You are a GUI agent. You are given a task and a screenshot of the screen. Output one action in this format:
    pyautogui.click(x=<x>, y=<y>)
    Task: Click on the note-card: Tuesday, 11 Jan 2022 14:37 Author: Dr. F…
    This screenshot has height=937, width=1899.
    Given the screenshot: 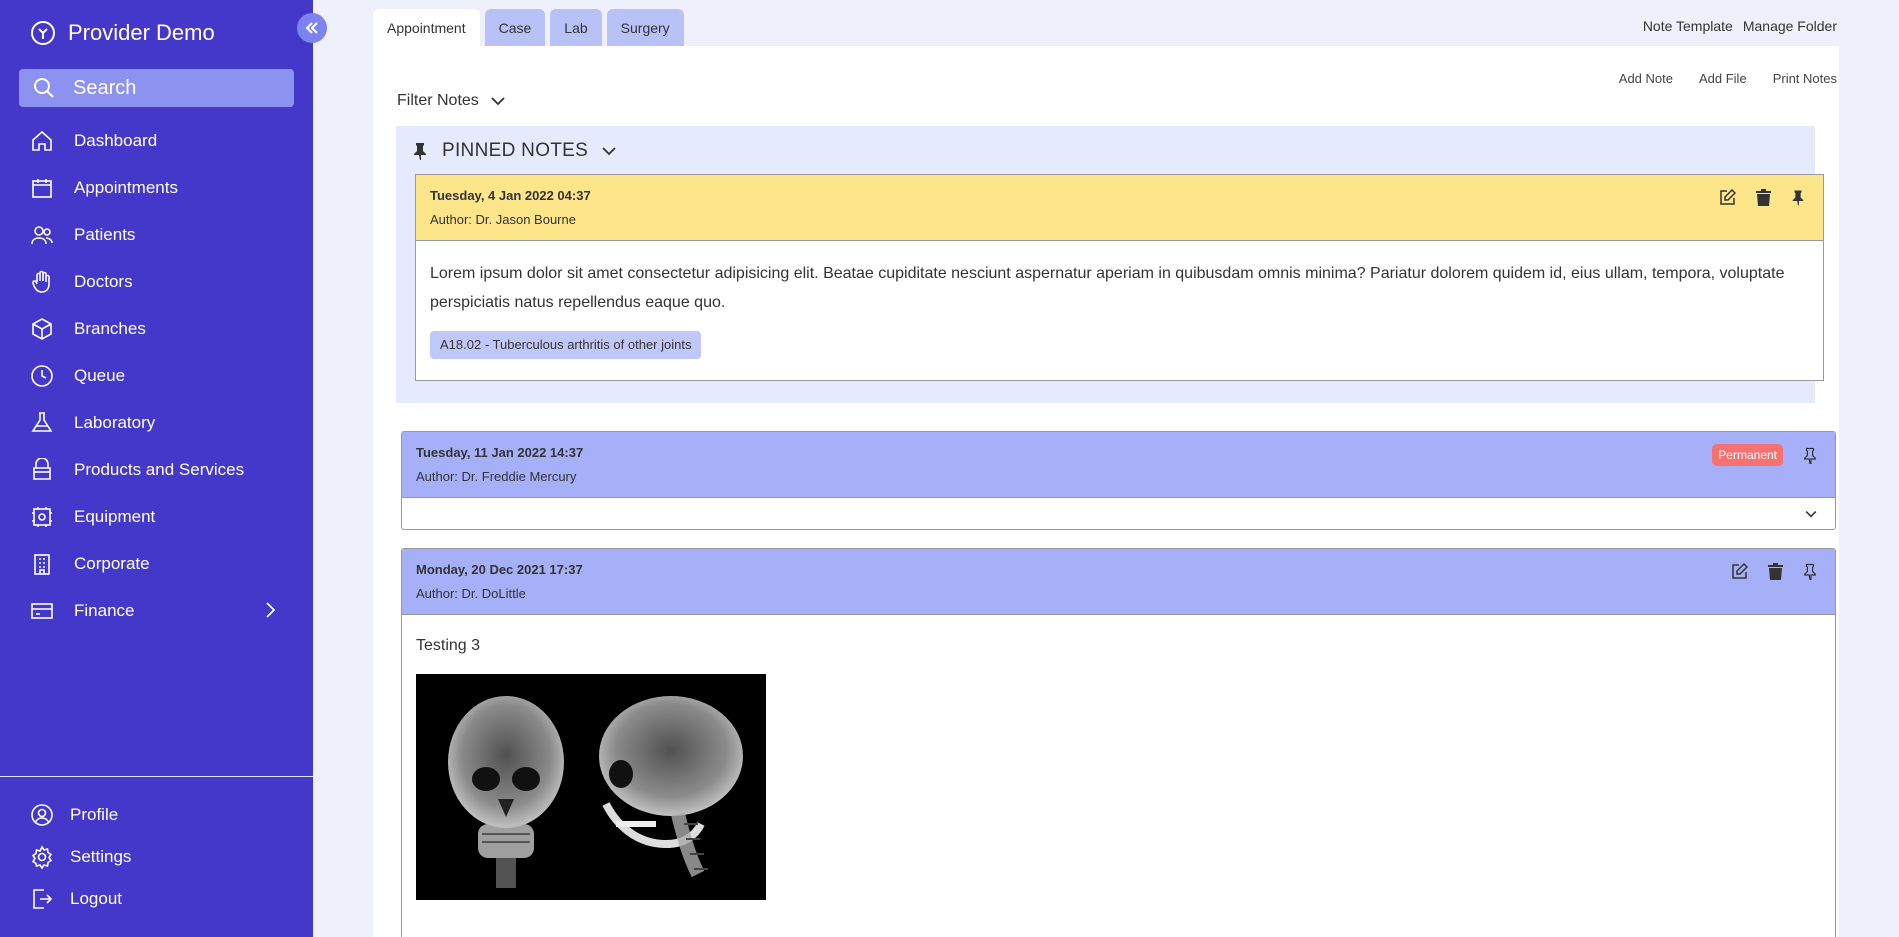 What is the action you would take?
    pyautogui.click(x=1118, y=480)
    